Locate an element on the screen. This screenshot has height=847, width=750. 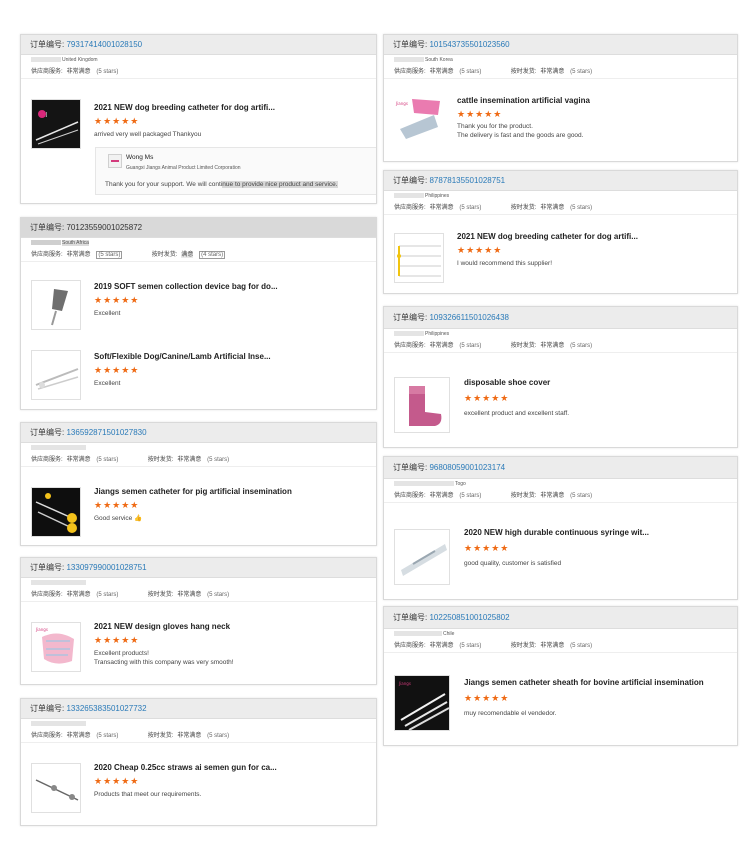
buyer-country: South Korea is located at coordinates (439, 60).